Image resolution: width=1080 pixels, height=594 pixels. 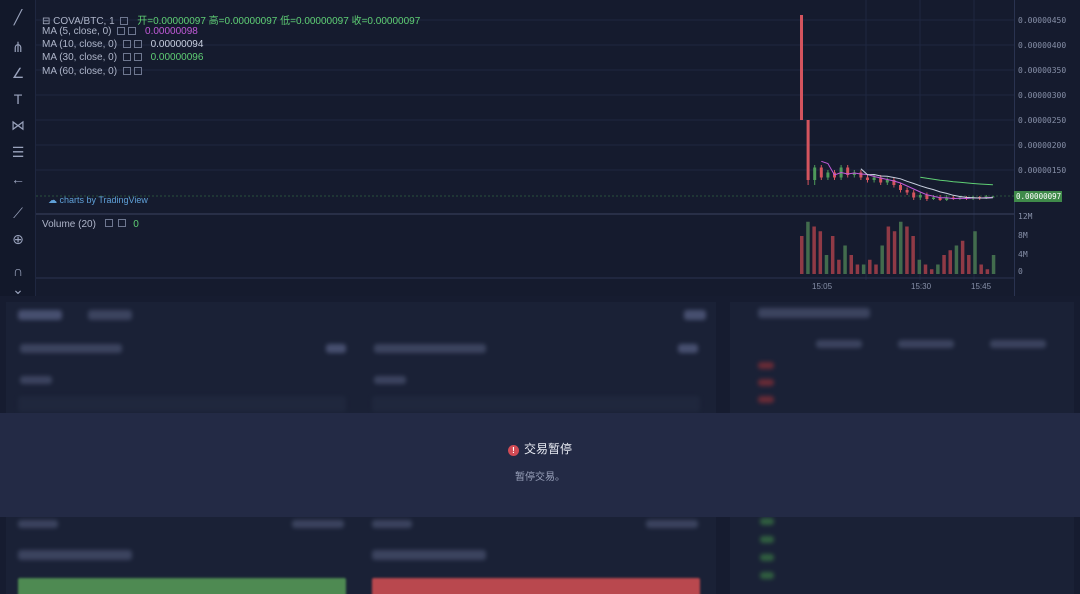 I want to click on measure-icon: ☰, so click(x=18, y=152).